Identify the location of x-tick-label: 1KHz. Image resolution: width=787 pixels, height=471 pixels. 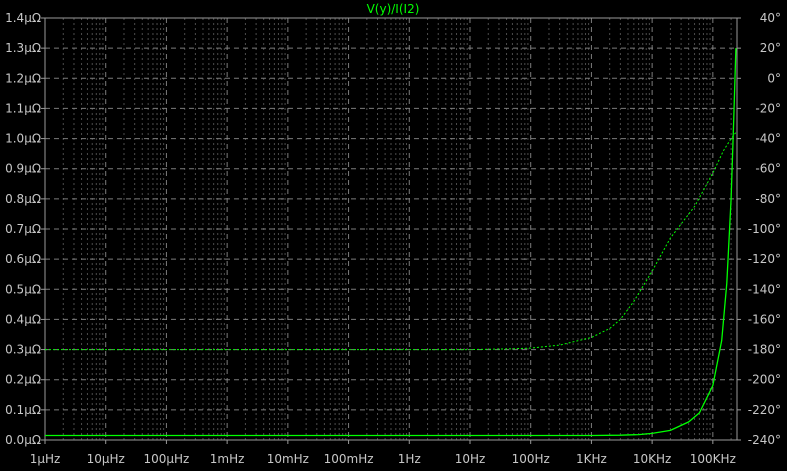
(591, 459).